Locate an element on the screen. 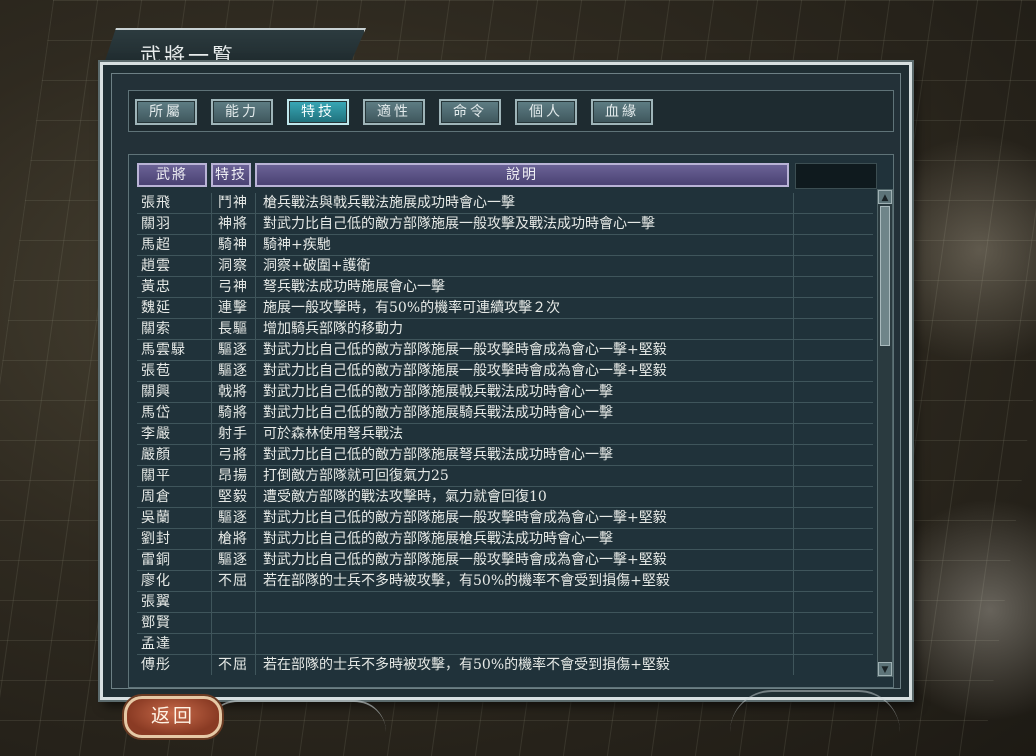  officer-name-cell: 趙雲 is located at coordinates (156, 266).